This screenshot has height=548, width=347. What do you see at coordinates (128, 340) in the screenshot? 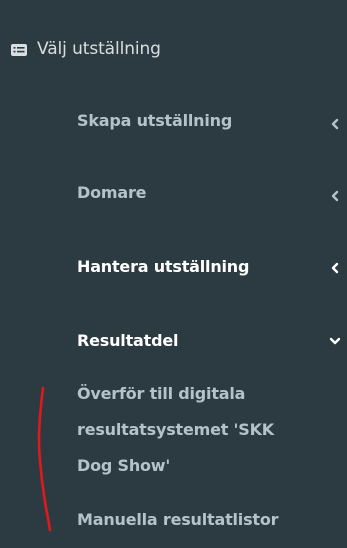
I see `menu-item-label: Resultatdel` at bounding box center [128, 340].